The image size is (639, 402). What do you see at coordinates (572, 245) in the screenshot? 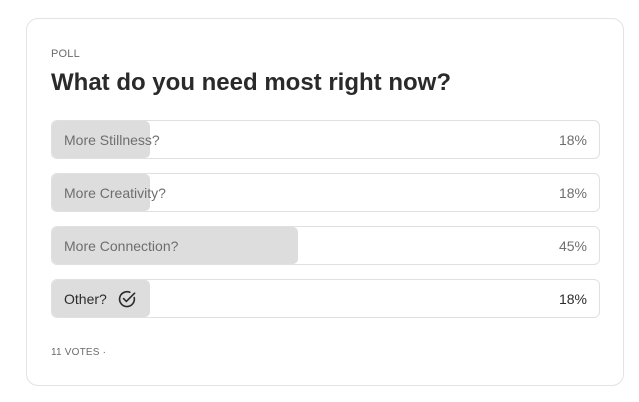
I see `option-percent: 45%` at bounding box center [572, 245].